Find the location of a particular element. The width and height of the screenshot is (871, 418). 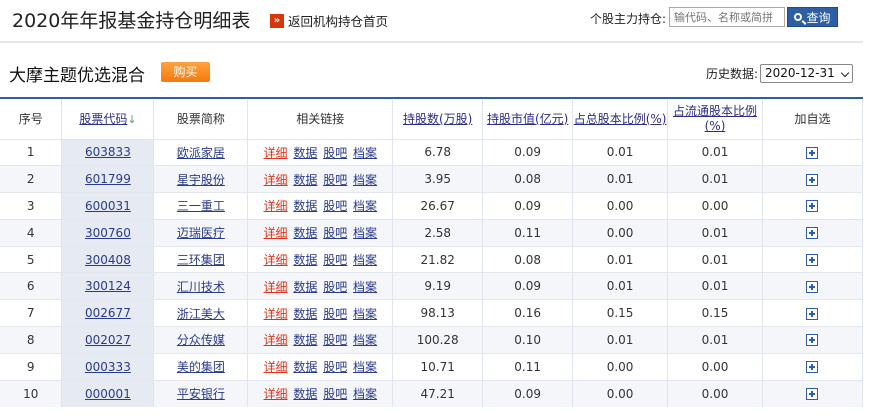

stock-code-link: 002677 is located at coordinates (108, 313).